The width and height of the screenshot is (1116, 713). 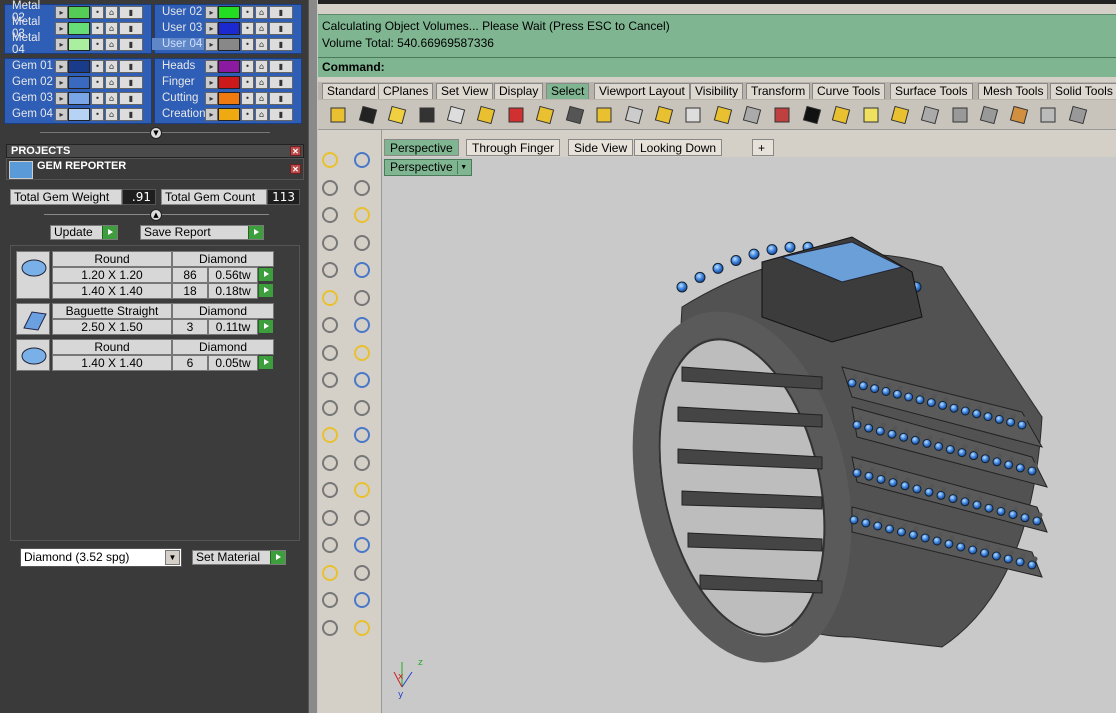 I want to click on toolbar-tab: Transform, so click(x=778, y=91).